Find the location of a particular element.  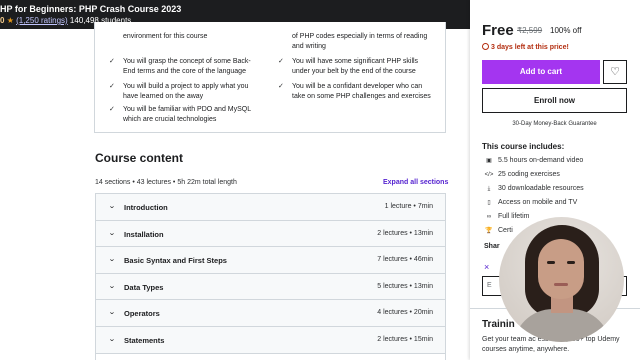

course-title: HP for Beginners: PHP Crash Course 2023 is located at coordinates (91, 9).